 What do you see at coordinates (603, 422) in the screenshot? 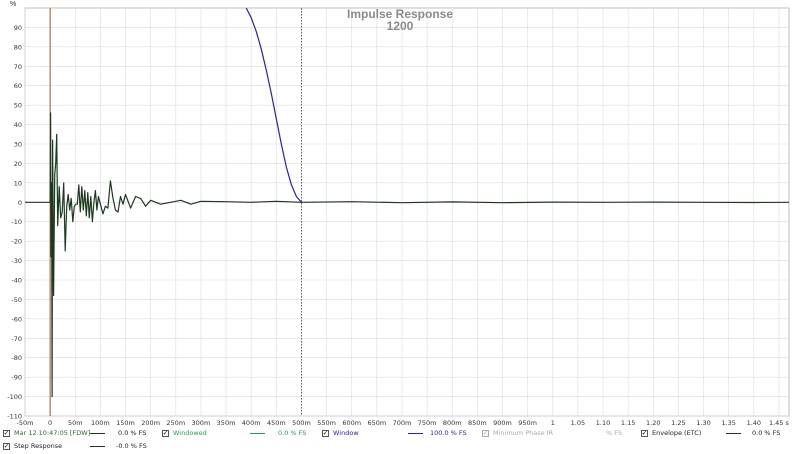
I see `x-tick-label: 1.10` at bounding box center [603, 422].